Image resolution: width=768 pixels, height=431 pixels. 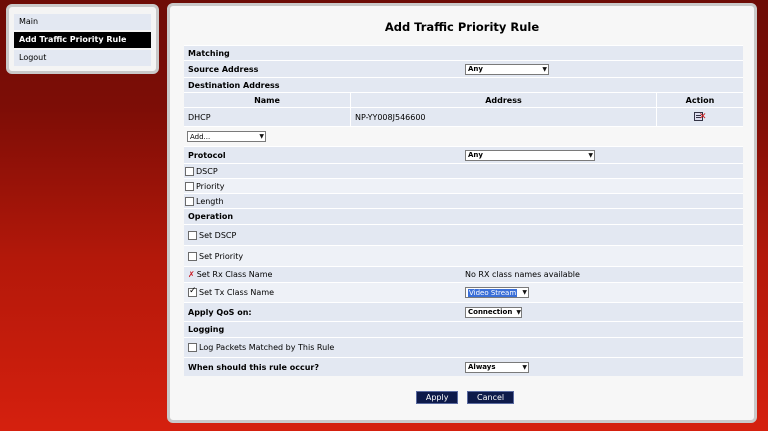 I want to click on schedule-row: When should this rule occur? Always ▼, so click(x=463, y=366).